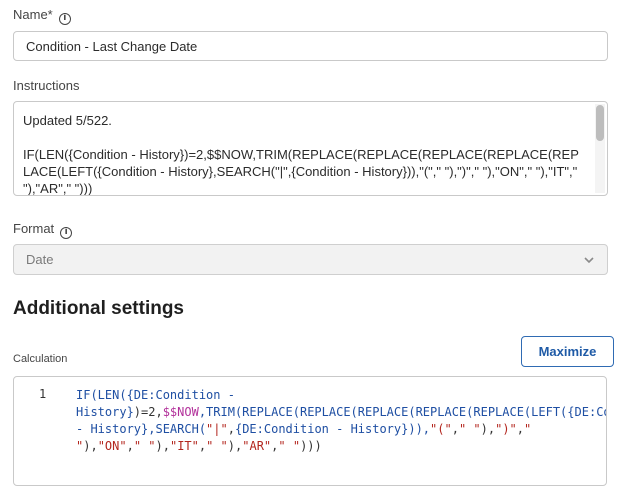 This screenshot has height=486, width=627. I want to click on code-token: "IT", so click(184, 446).